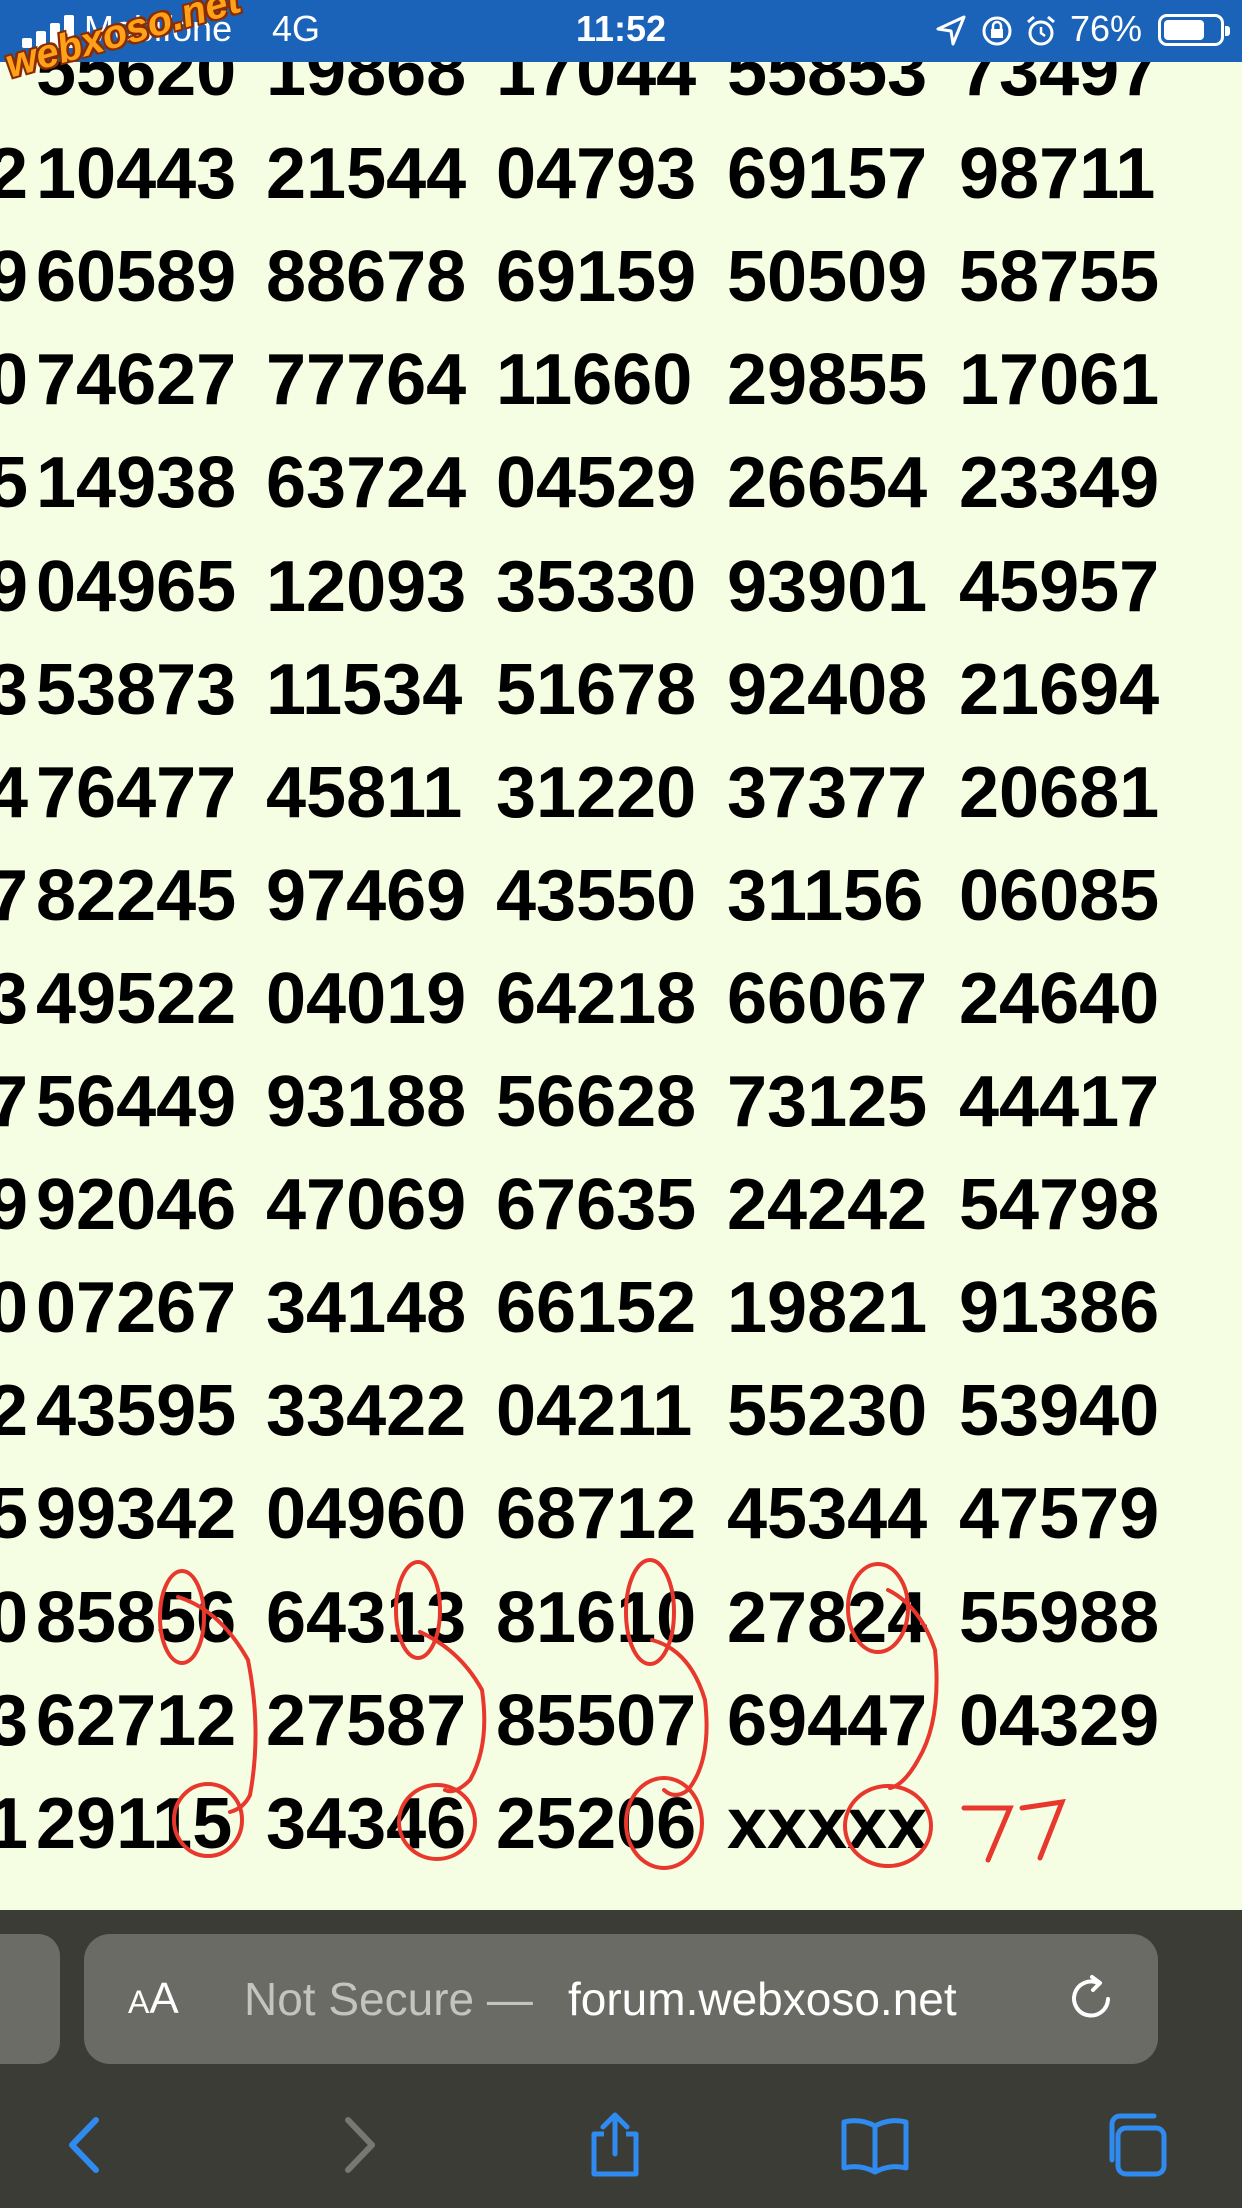 Image resolution: width=1242 pixels, height=2208 pixels. I want to click on number-cell: 06085, so click(1059, 895).